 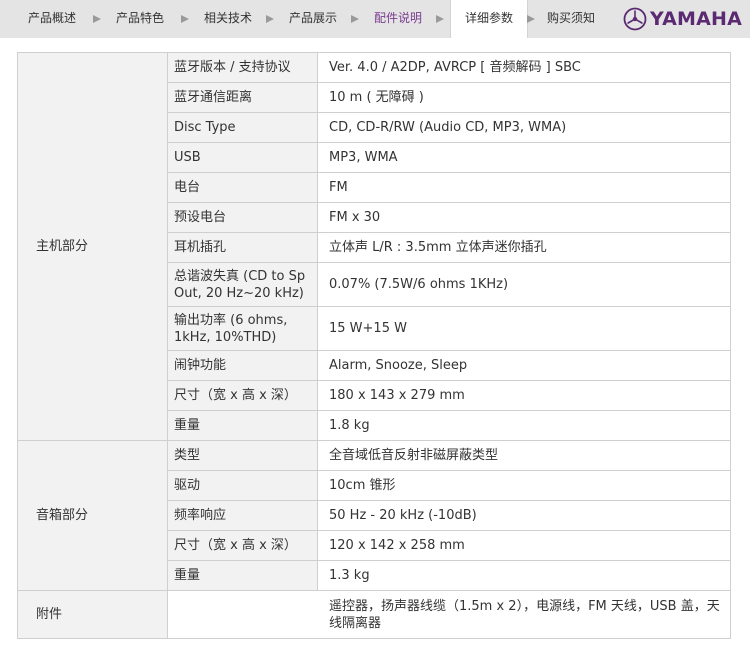 I want to click on group-main-unit: 主机部分, so click(x=92, y=246).